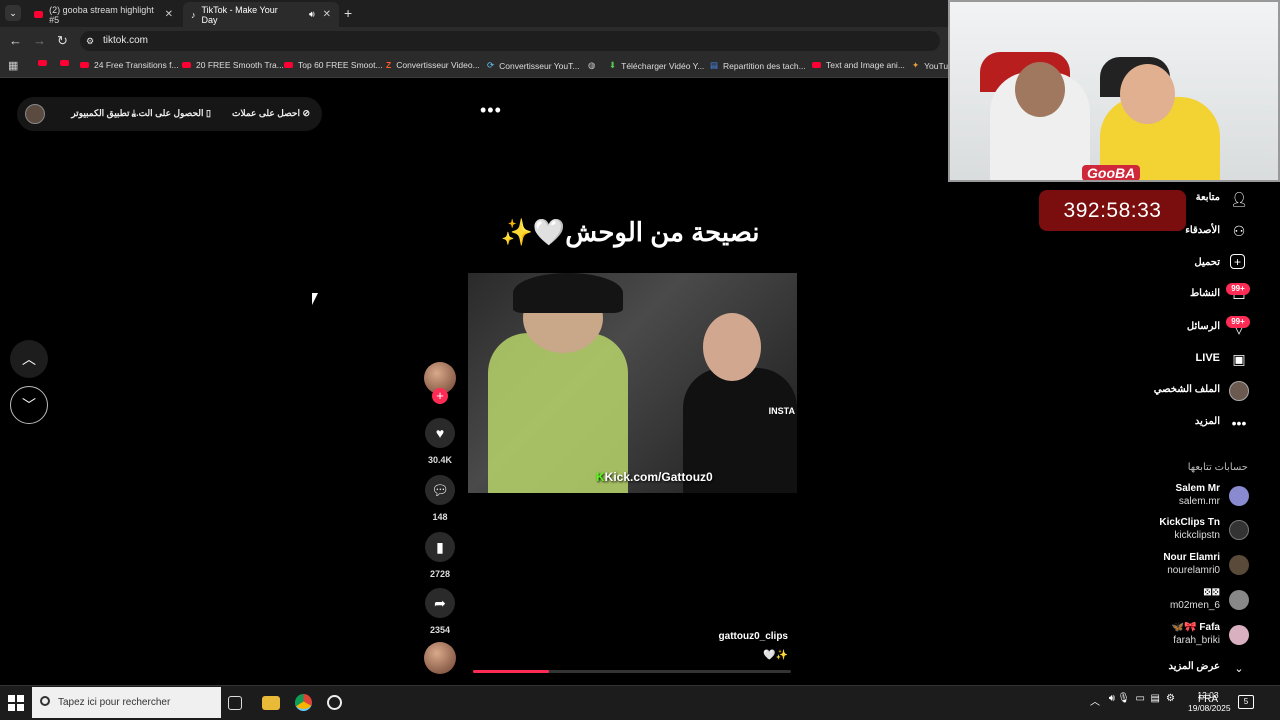  Describe the element at coordinates (16, 703) in the screenshot. I see `windows-start-icon` at that location.